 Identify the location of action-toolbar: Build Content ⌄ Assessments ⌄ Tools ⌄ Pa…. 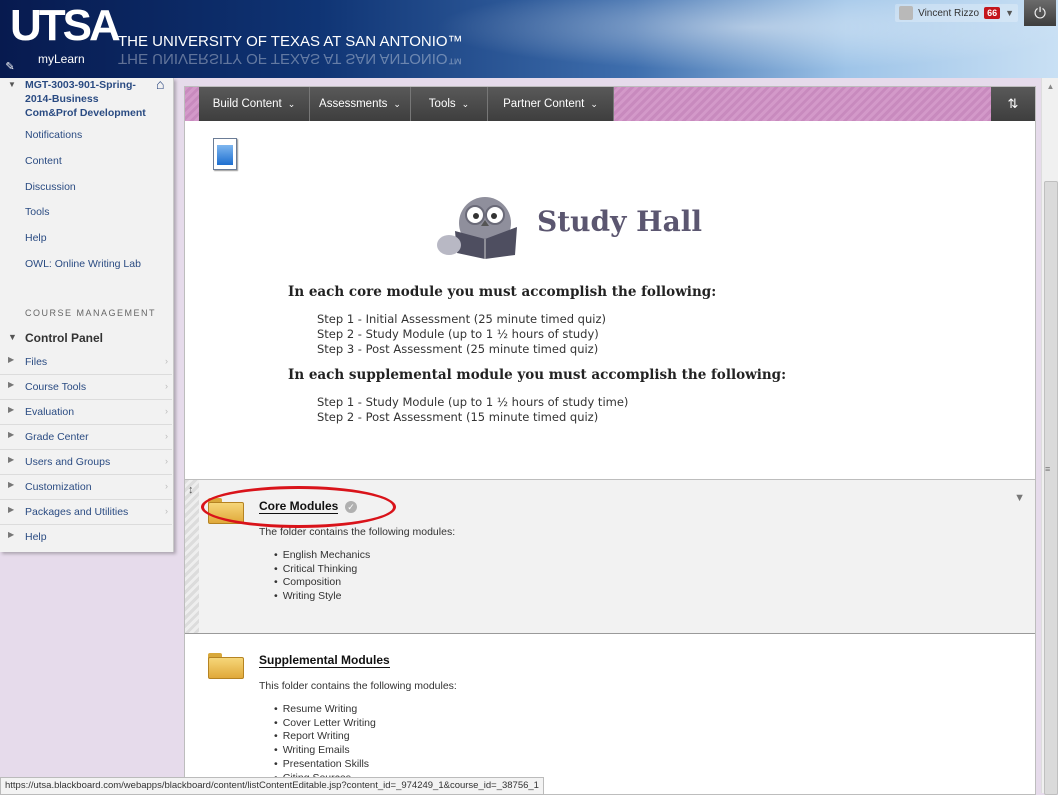
(610, 104).